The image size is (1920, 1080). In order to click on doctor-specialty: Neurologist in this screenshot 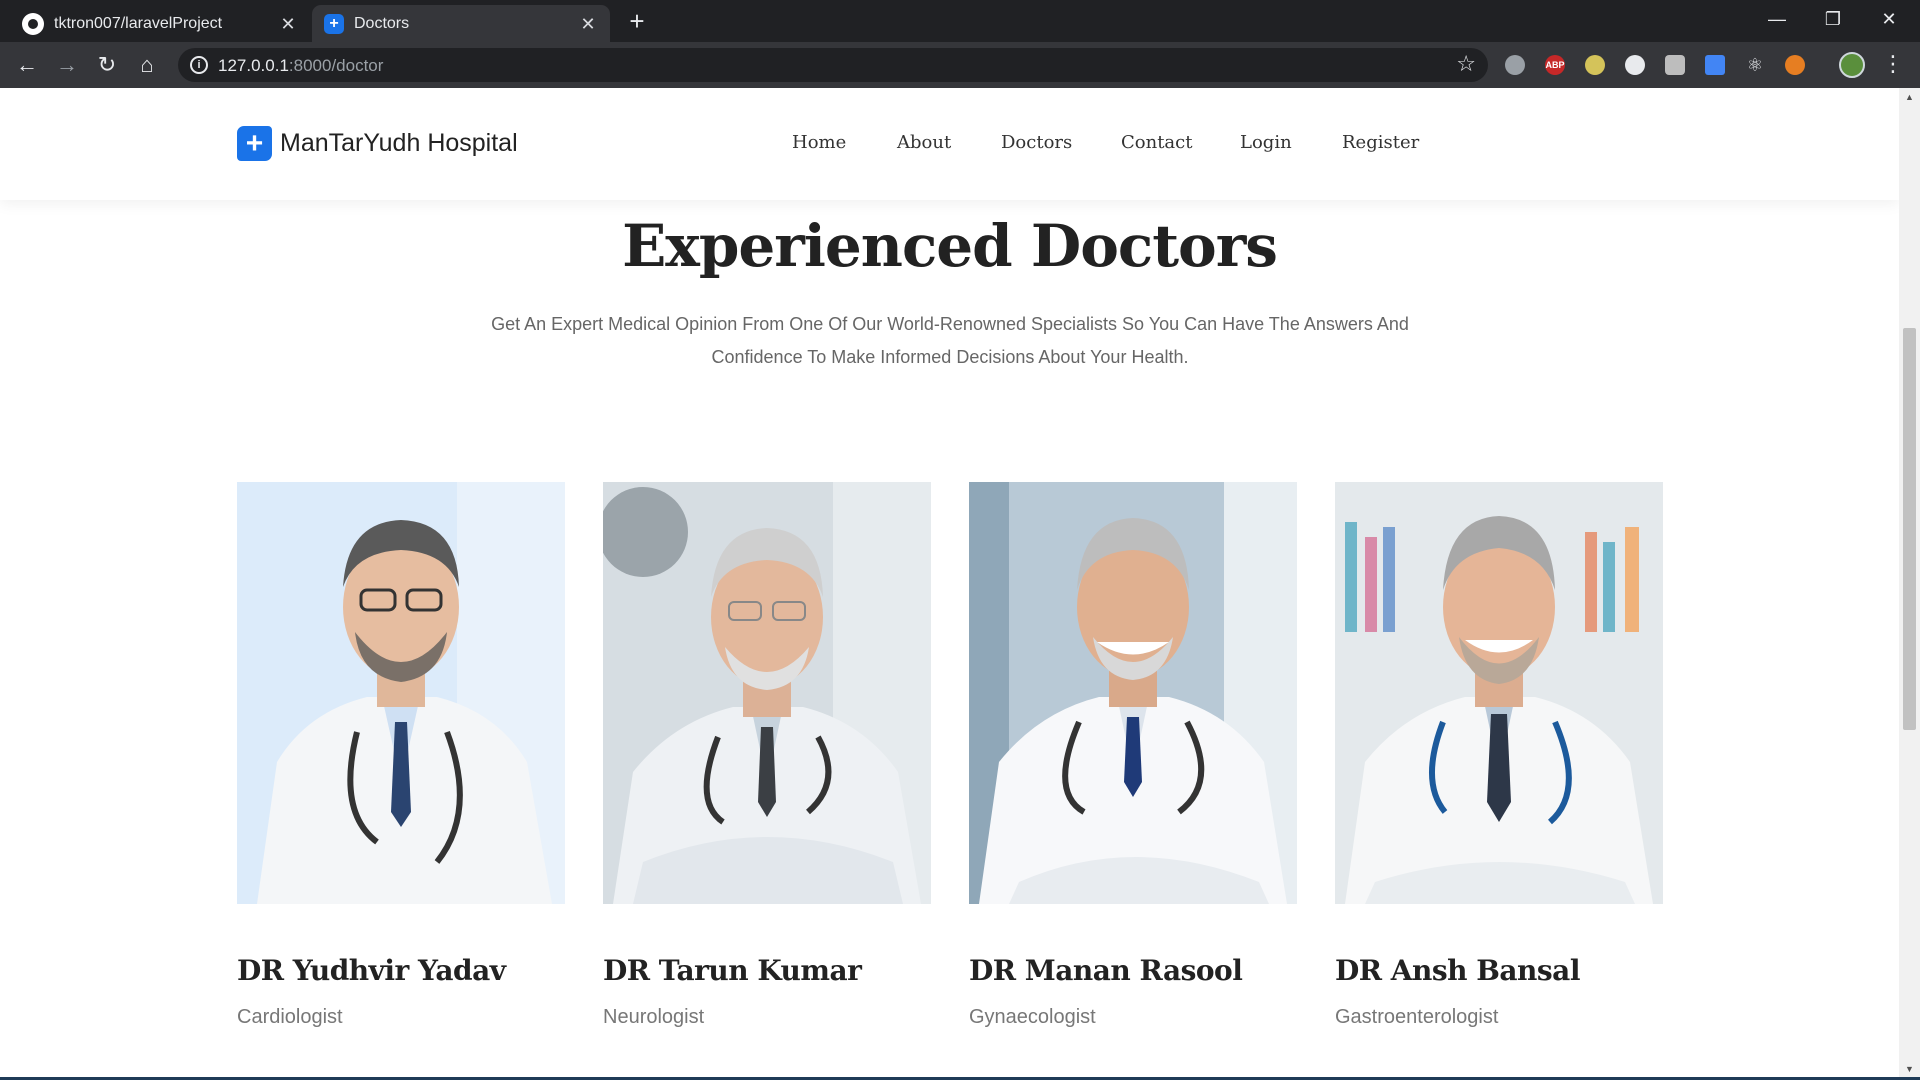, I will do `click(654, 1017)`.